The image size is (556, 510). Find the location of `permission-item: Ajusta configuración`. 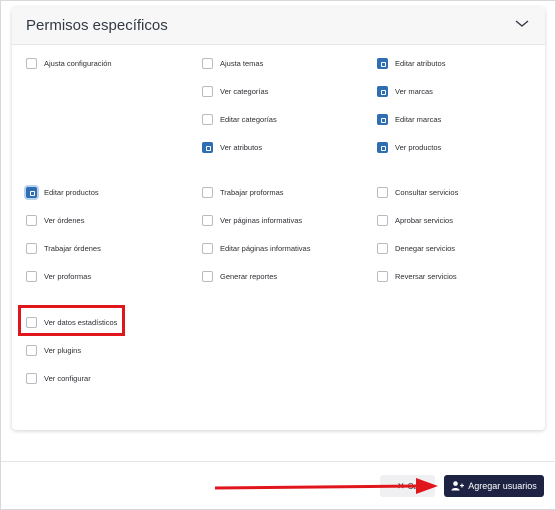

permission-item: Ajusta configuración is located at coordinates (69, 63).